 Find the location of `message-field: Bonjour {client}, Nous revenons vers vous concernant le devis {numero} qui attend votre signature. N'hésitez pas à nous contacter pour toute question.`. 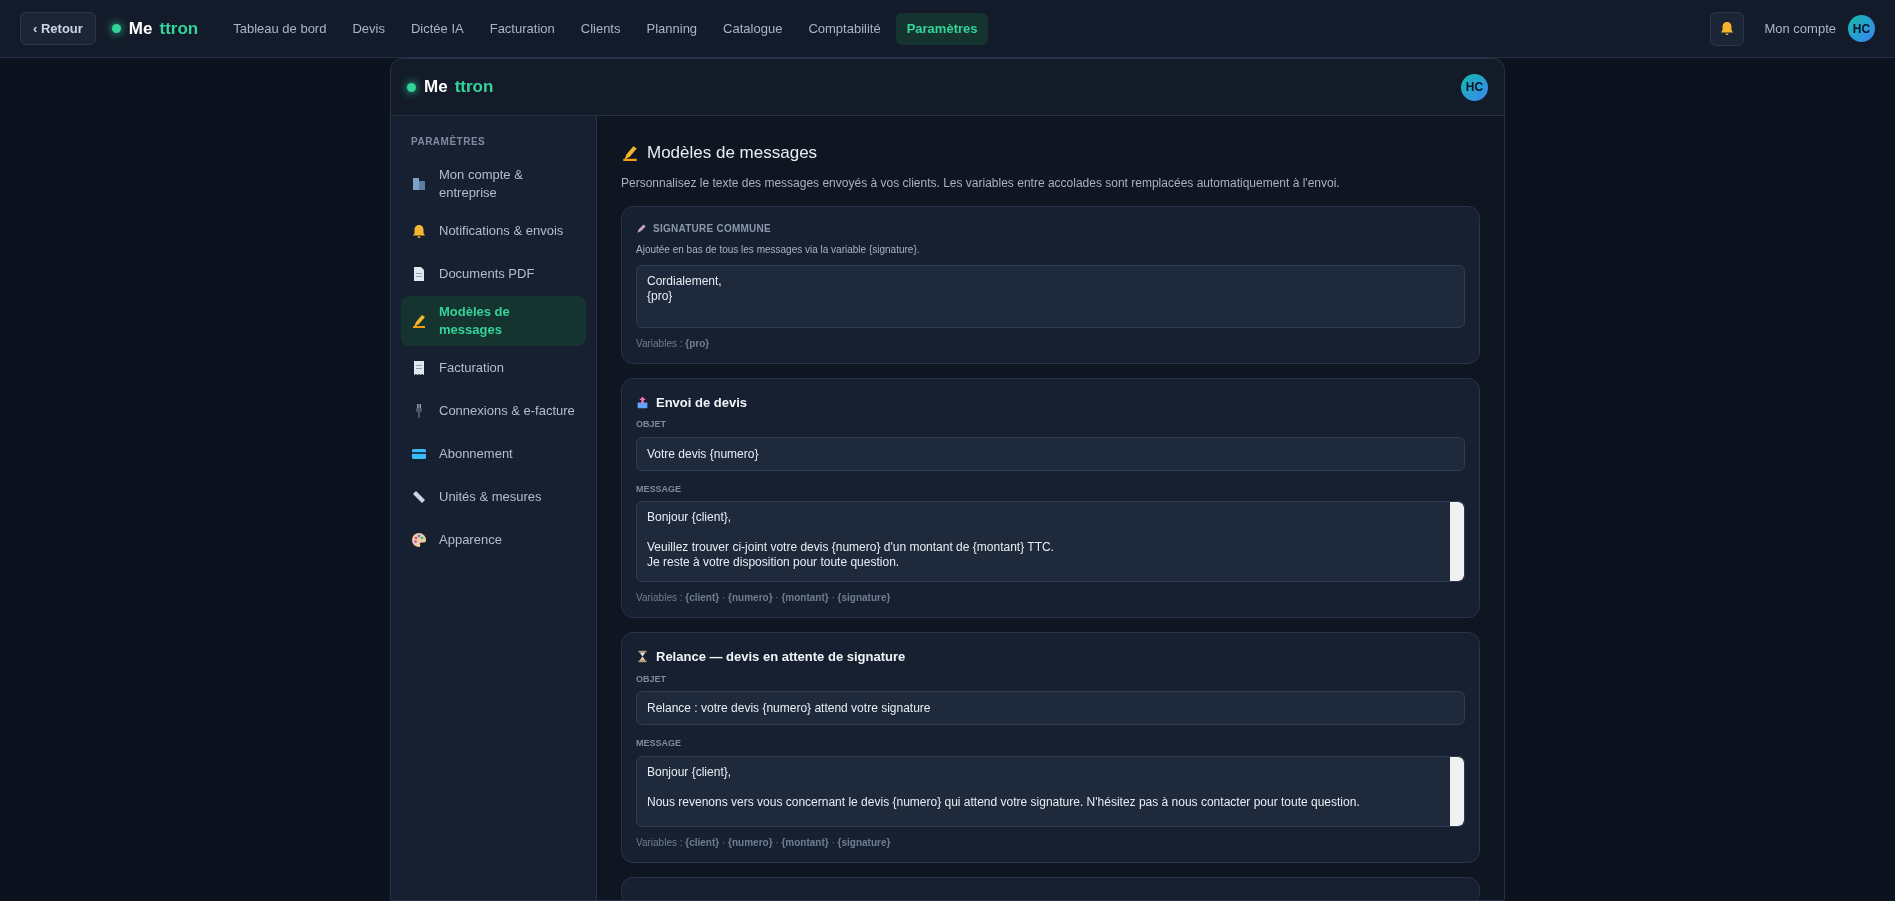

message-field: Bonjour {client}, Nous revenons vers vous concernant le devis {numero} qui attend votre signature. N'hésitez pas à nous contacter pour toute question. is located at coordinates (1050, 791).